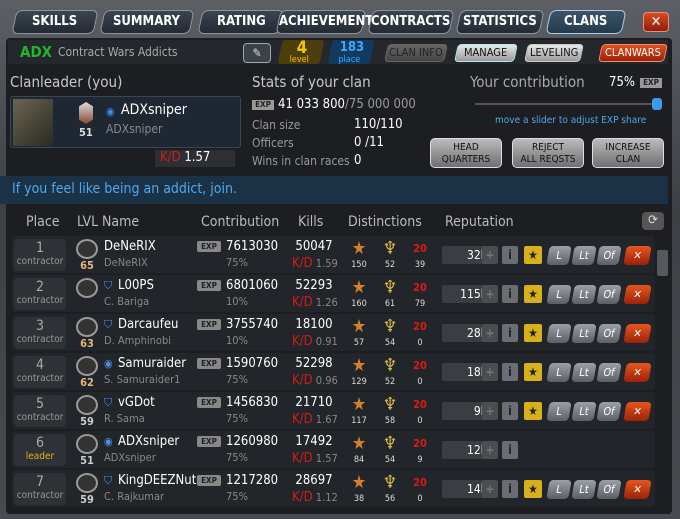  I want to click on member-nick: vGDot, so click(136, 402).